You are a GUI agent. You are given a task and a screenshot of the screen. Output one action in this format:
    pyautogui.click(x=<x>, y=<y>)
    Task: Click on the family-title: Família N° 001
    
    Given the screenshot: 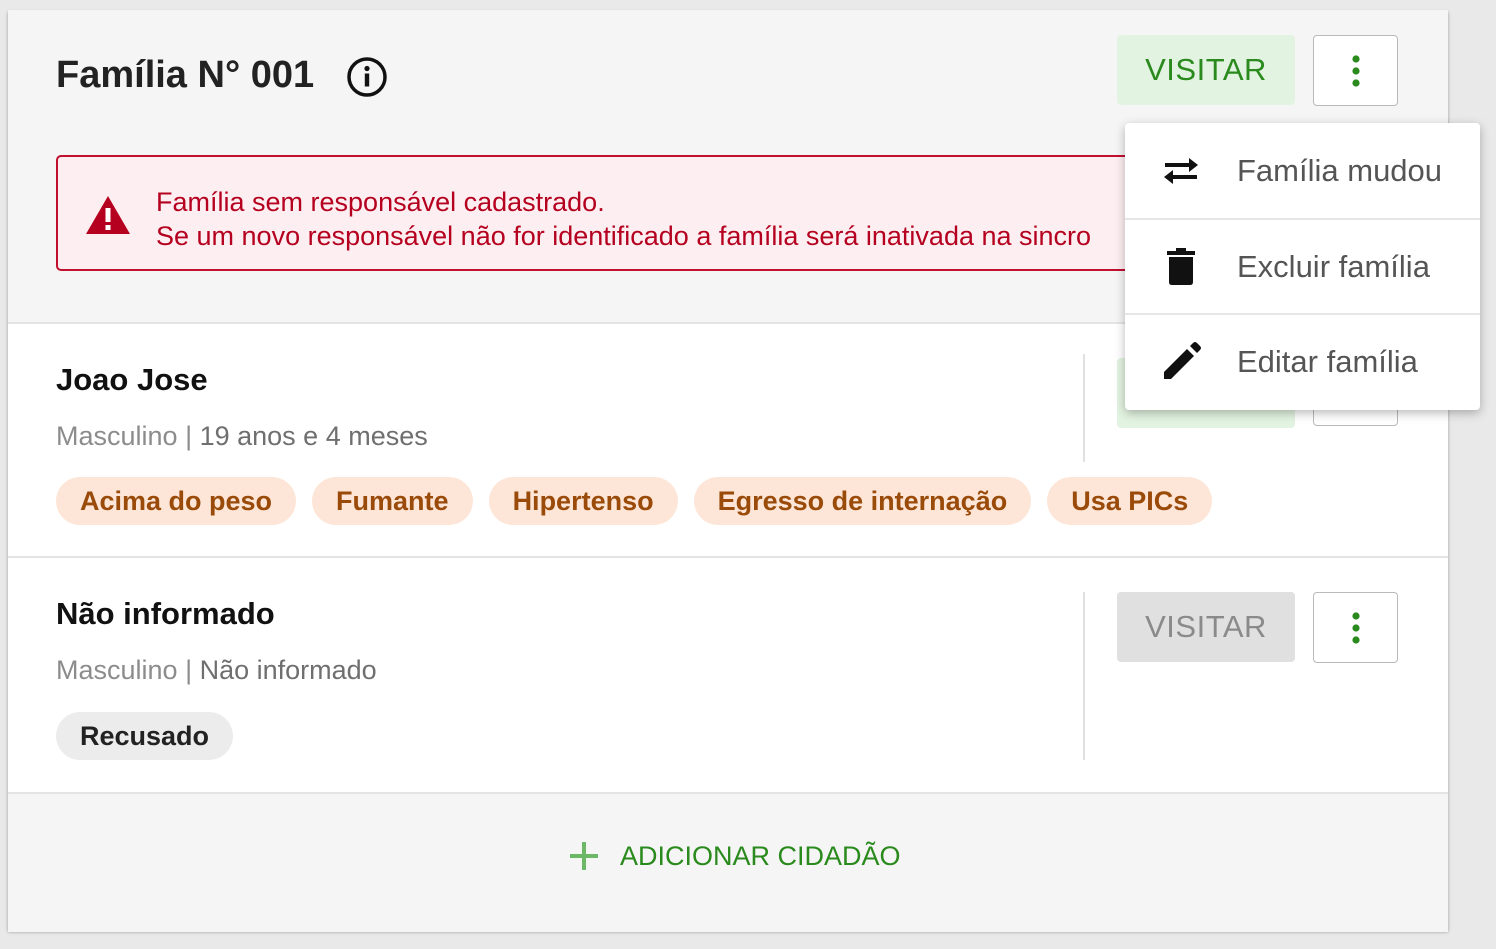 What is the action you would take?
    pyautogui.click(x=185, y=75)
    